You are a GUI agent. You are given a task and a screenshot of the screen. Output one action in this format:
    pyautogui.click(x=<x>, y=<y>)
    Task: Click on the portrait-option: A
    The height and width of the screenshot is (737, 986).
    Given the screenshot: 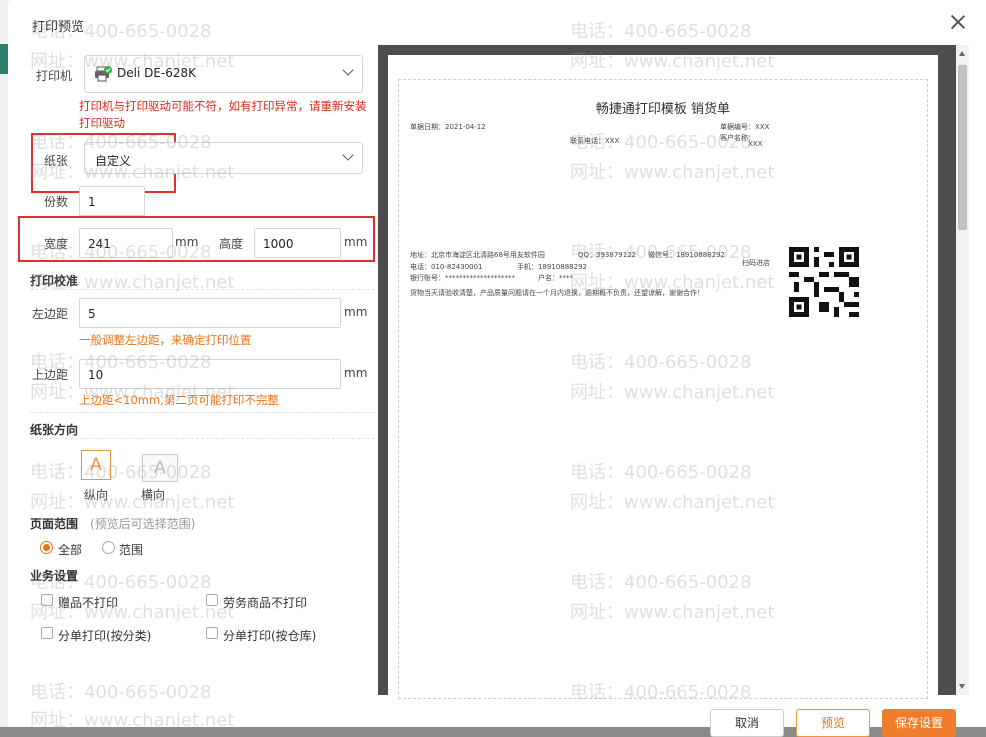 What is the action you would take?
    pyautogui.click(x=96, y=465)
    